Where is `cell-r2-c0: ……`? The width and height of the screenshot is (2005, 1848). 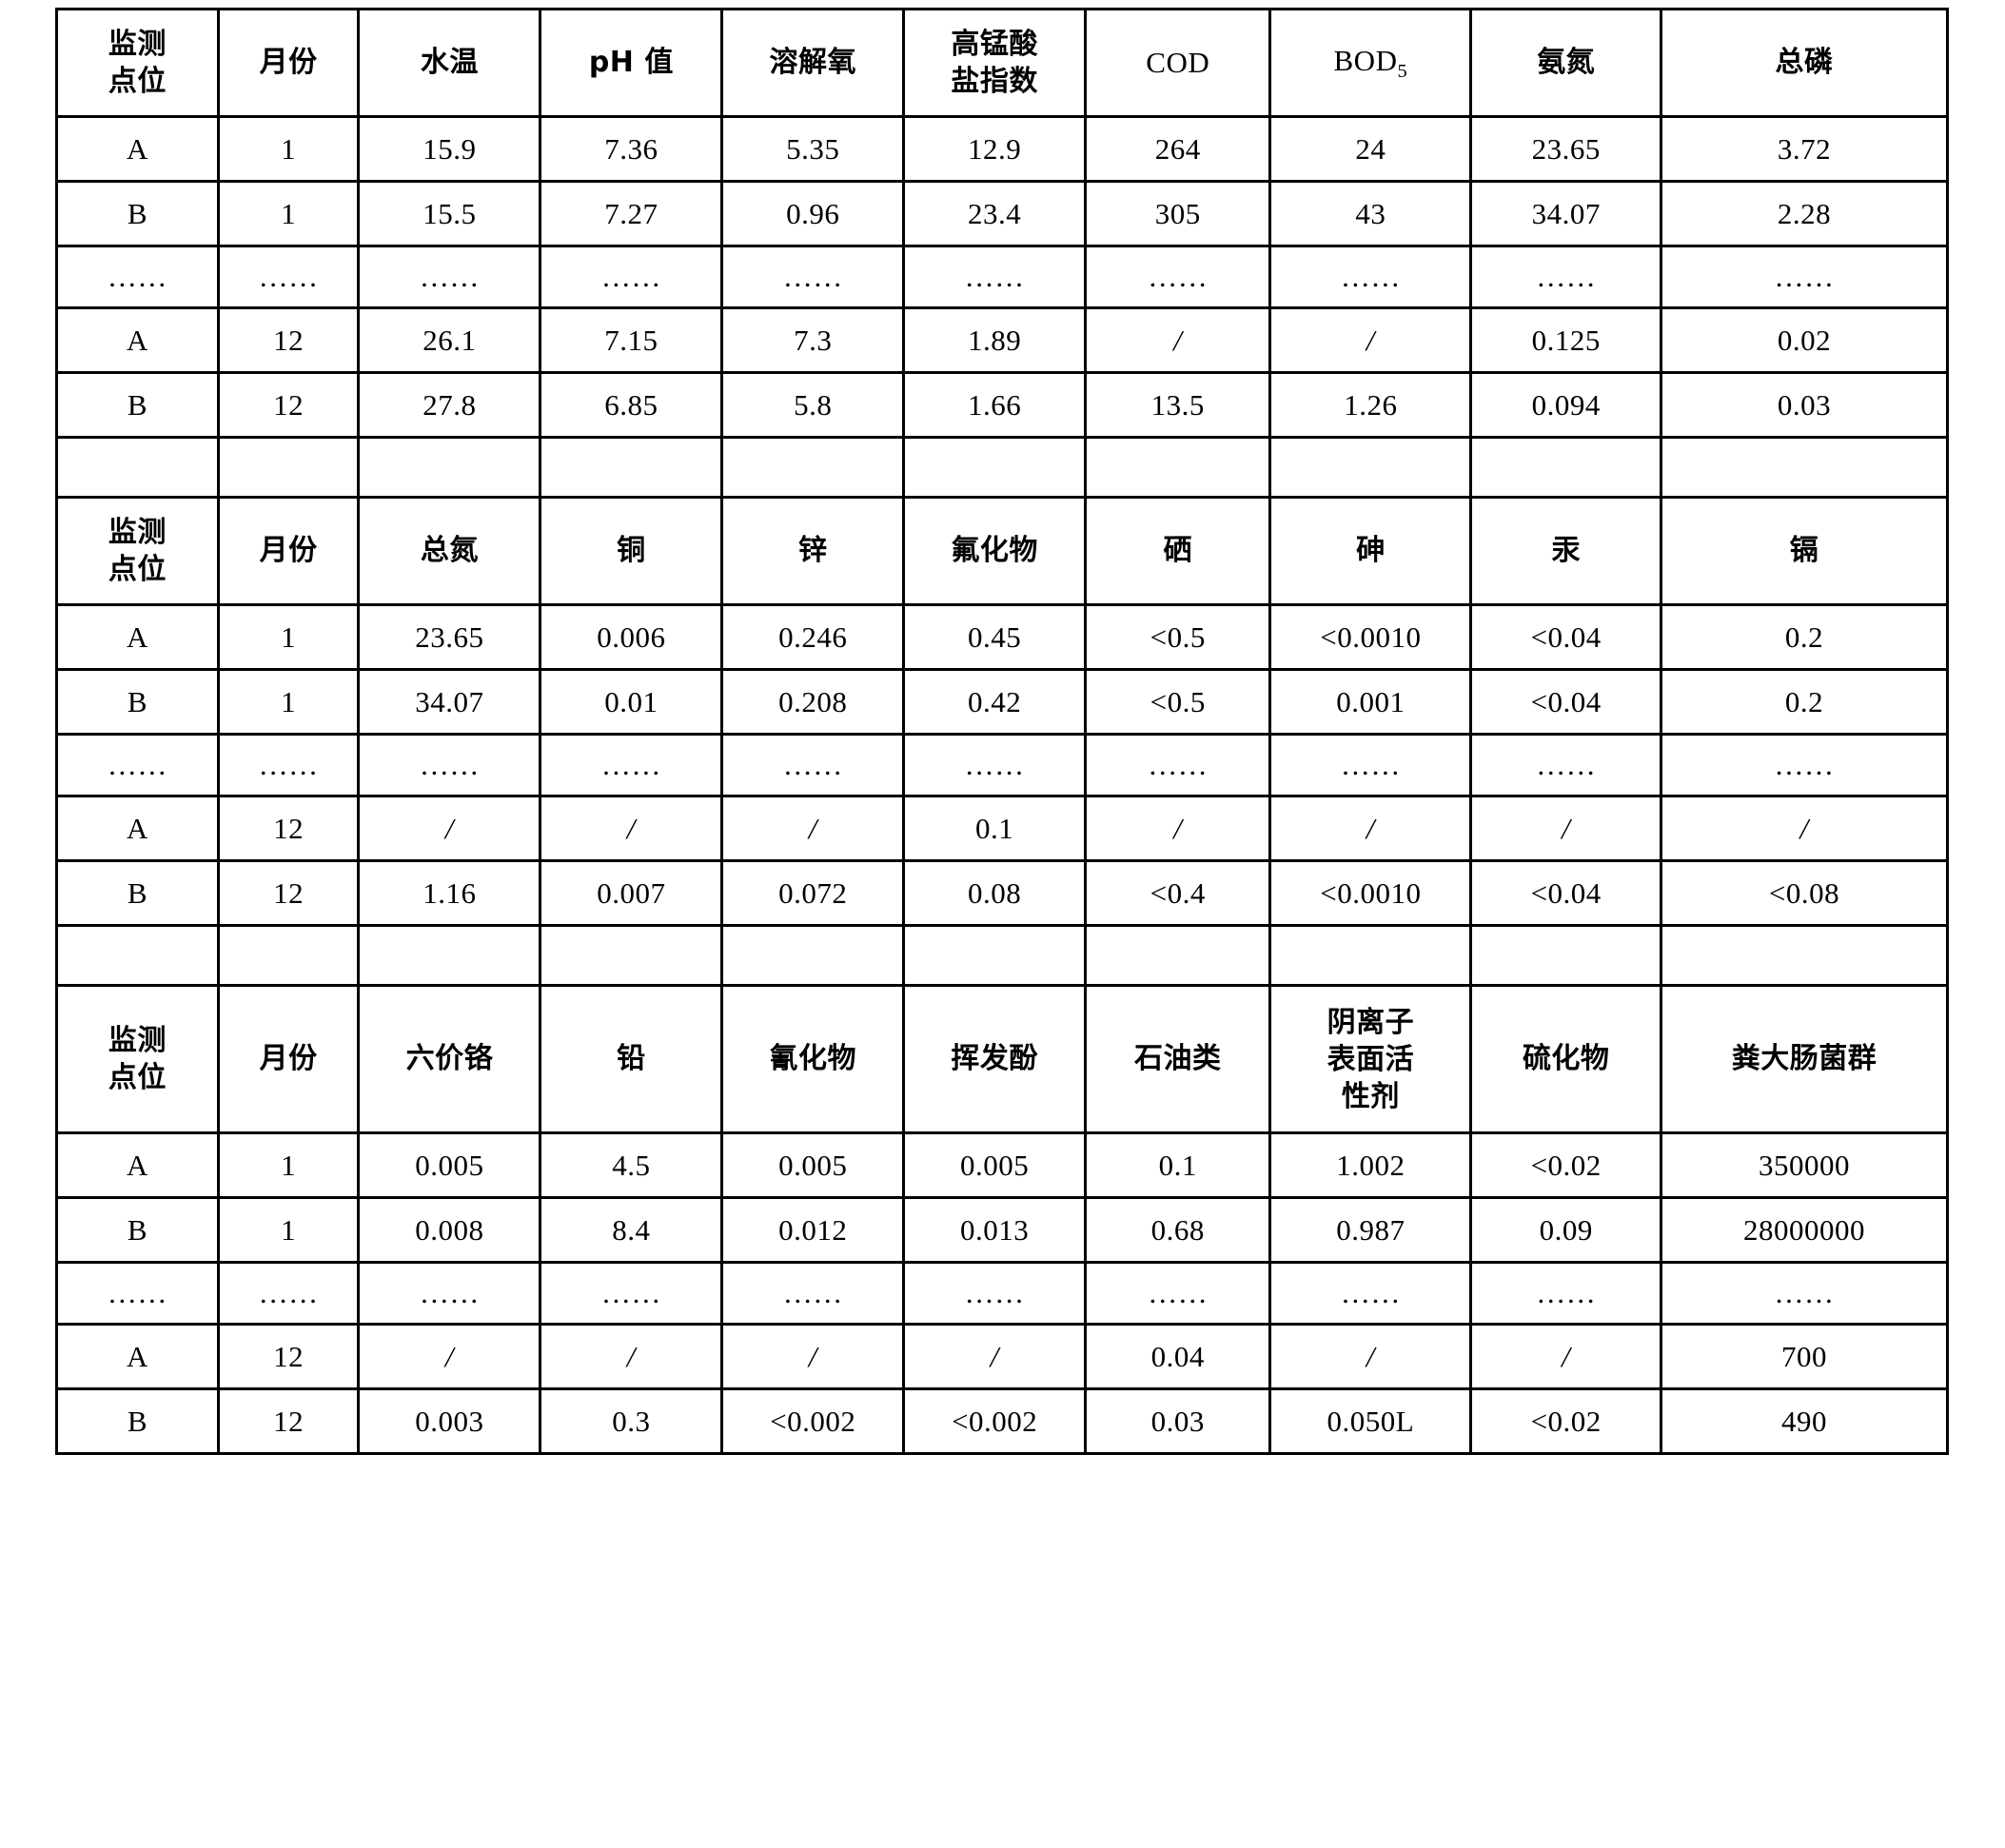 cell-r2-c0: …… is located at coordinates (137, 1293).